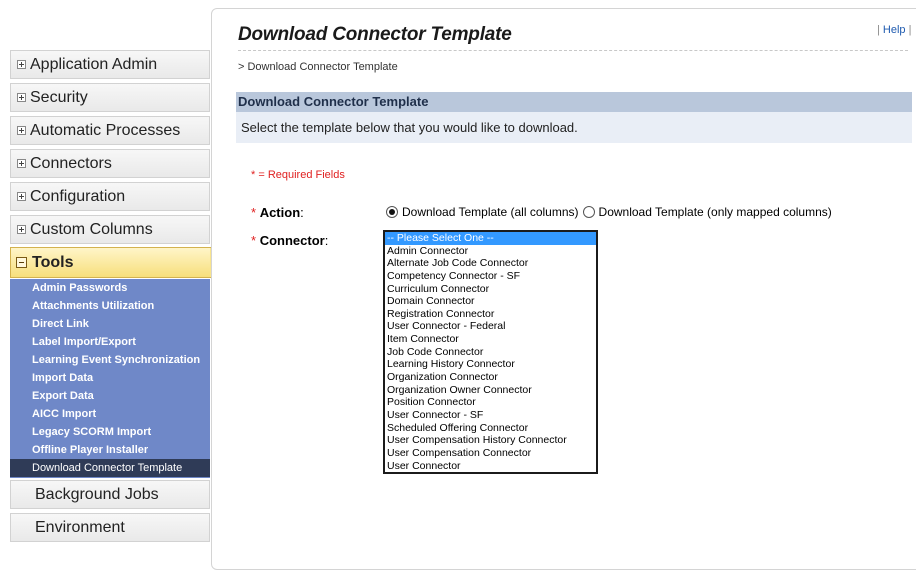 This screenshot has height=570, width=916. Describe the element at coordinates (78, 196) in the screenshot. I see `sidebar-item-label: Configuration` at that location.